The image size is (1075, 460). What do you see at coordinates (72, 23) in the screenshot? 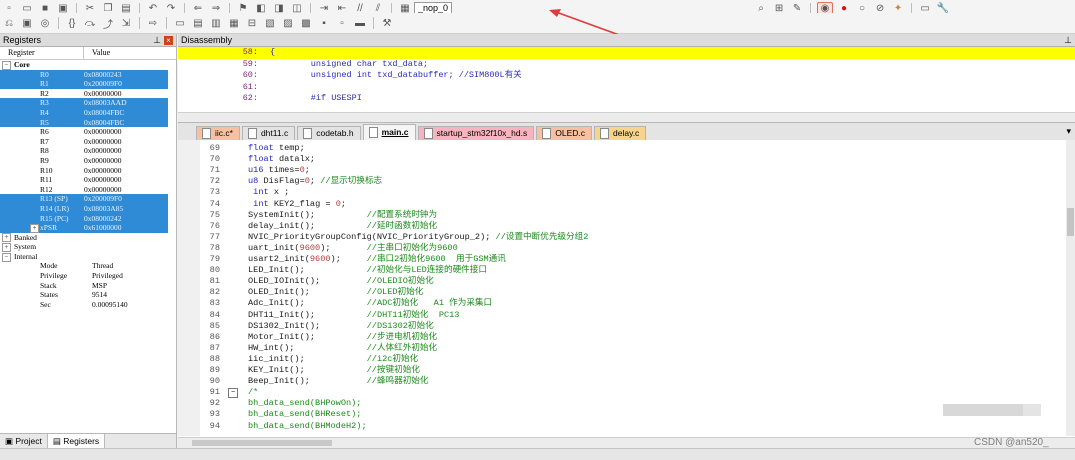
I see `step-into-icon: {}` at bounding box center [72, 23].